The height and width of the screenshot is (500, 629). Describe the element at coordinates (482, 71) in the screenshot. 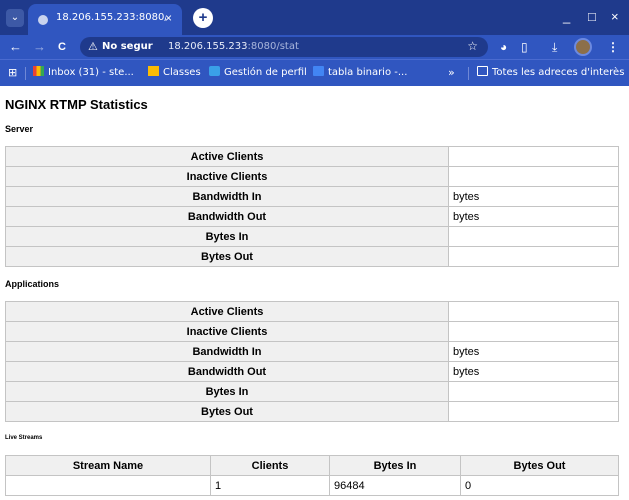

I see `folder-icon` at that location.